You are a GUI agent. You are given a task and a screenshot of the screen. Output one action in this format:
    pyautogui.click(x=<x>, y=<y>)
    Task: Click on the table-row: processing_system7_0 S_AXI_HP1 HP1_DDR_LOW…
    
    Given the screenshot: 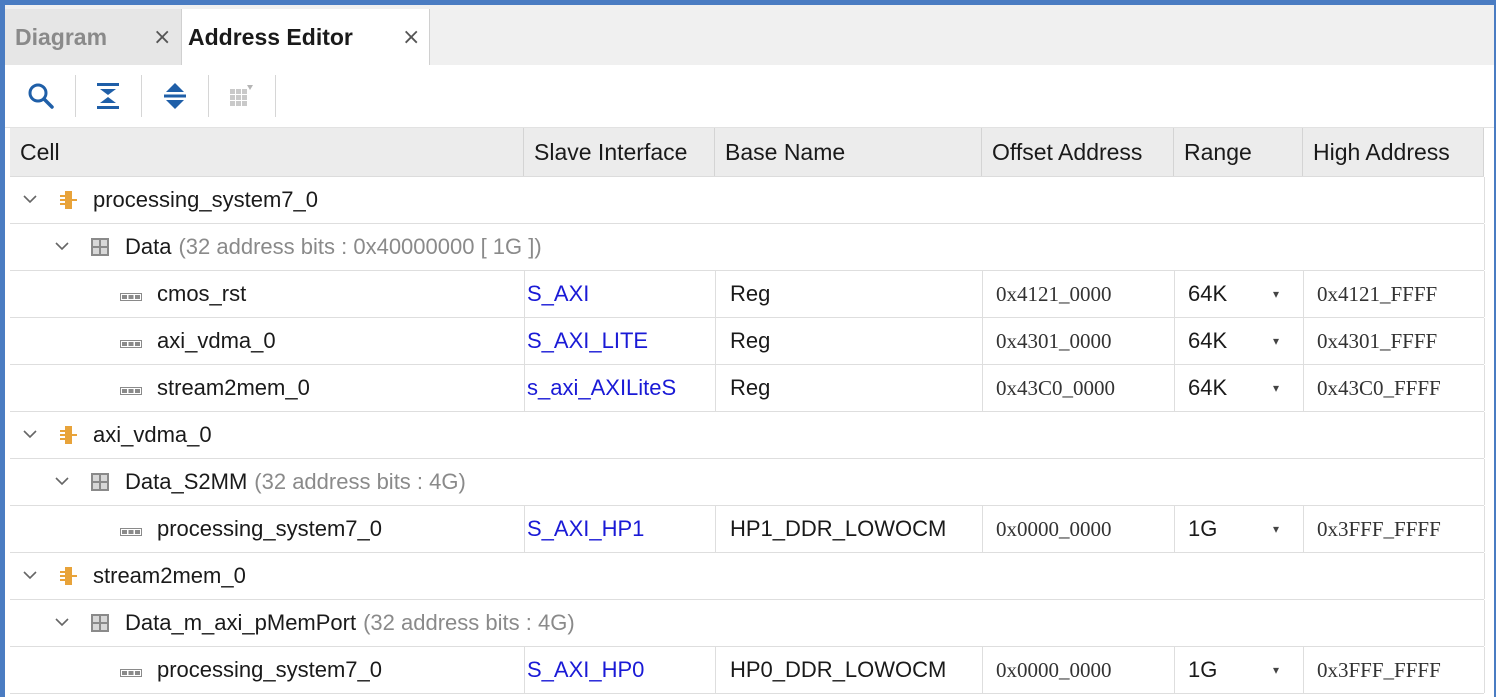 What is the action you would take?
    pyautogui.click(x=747, y=529)
    